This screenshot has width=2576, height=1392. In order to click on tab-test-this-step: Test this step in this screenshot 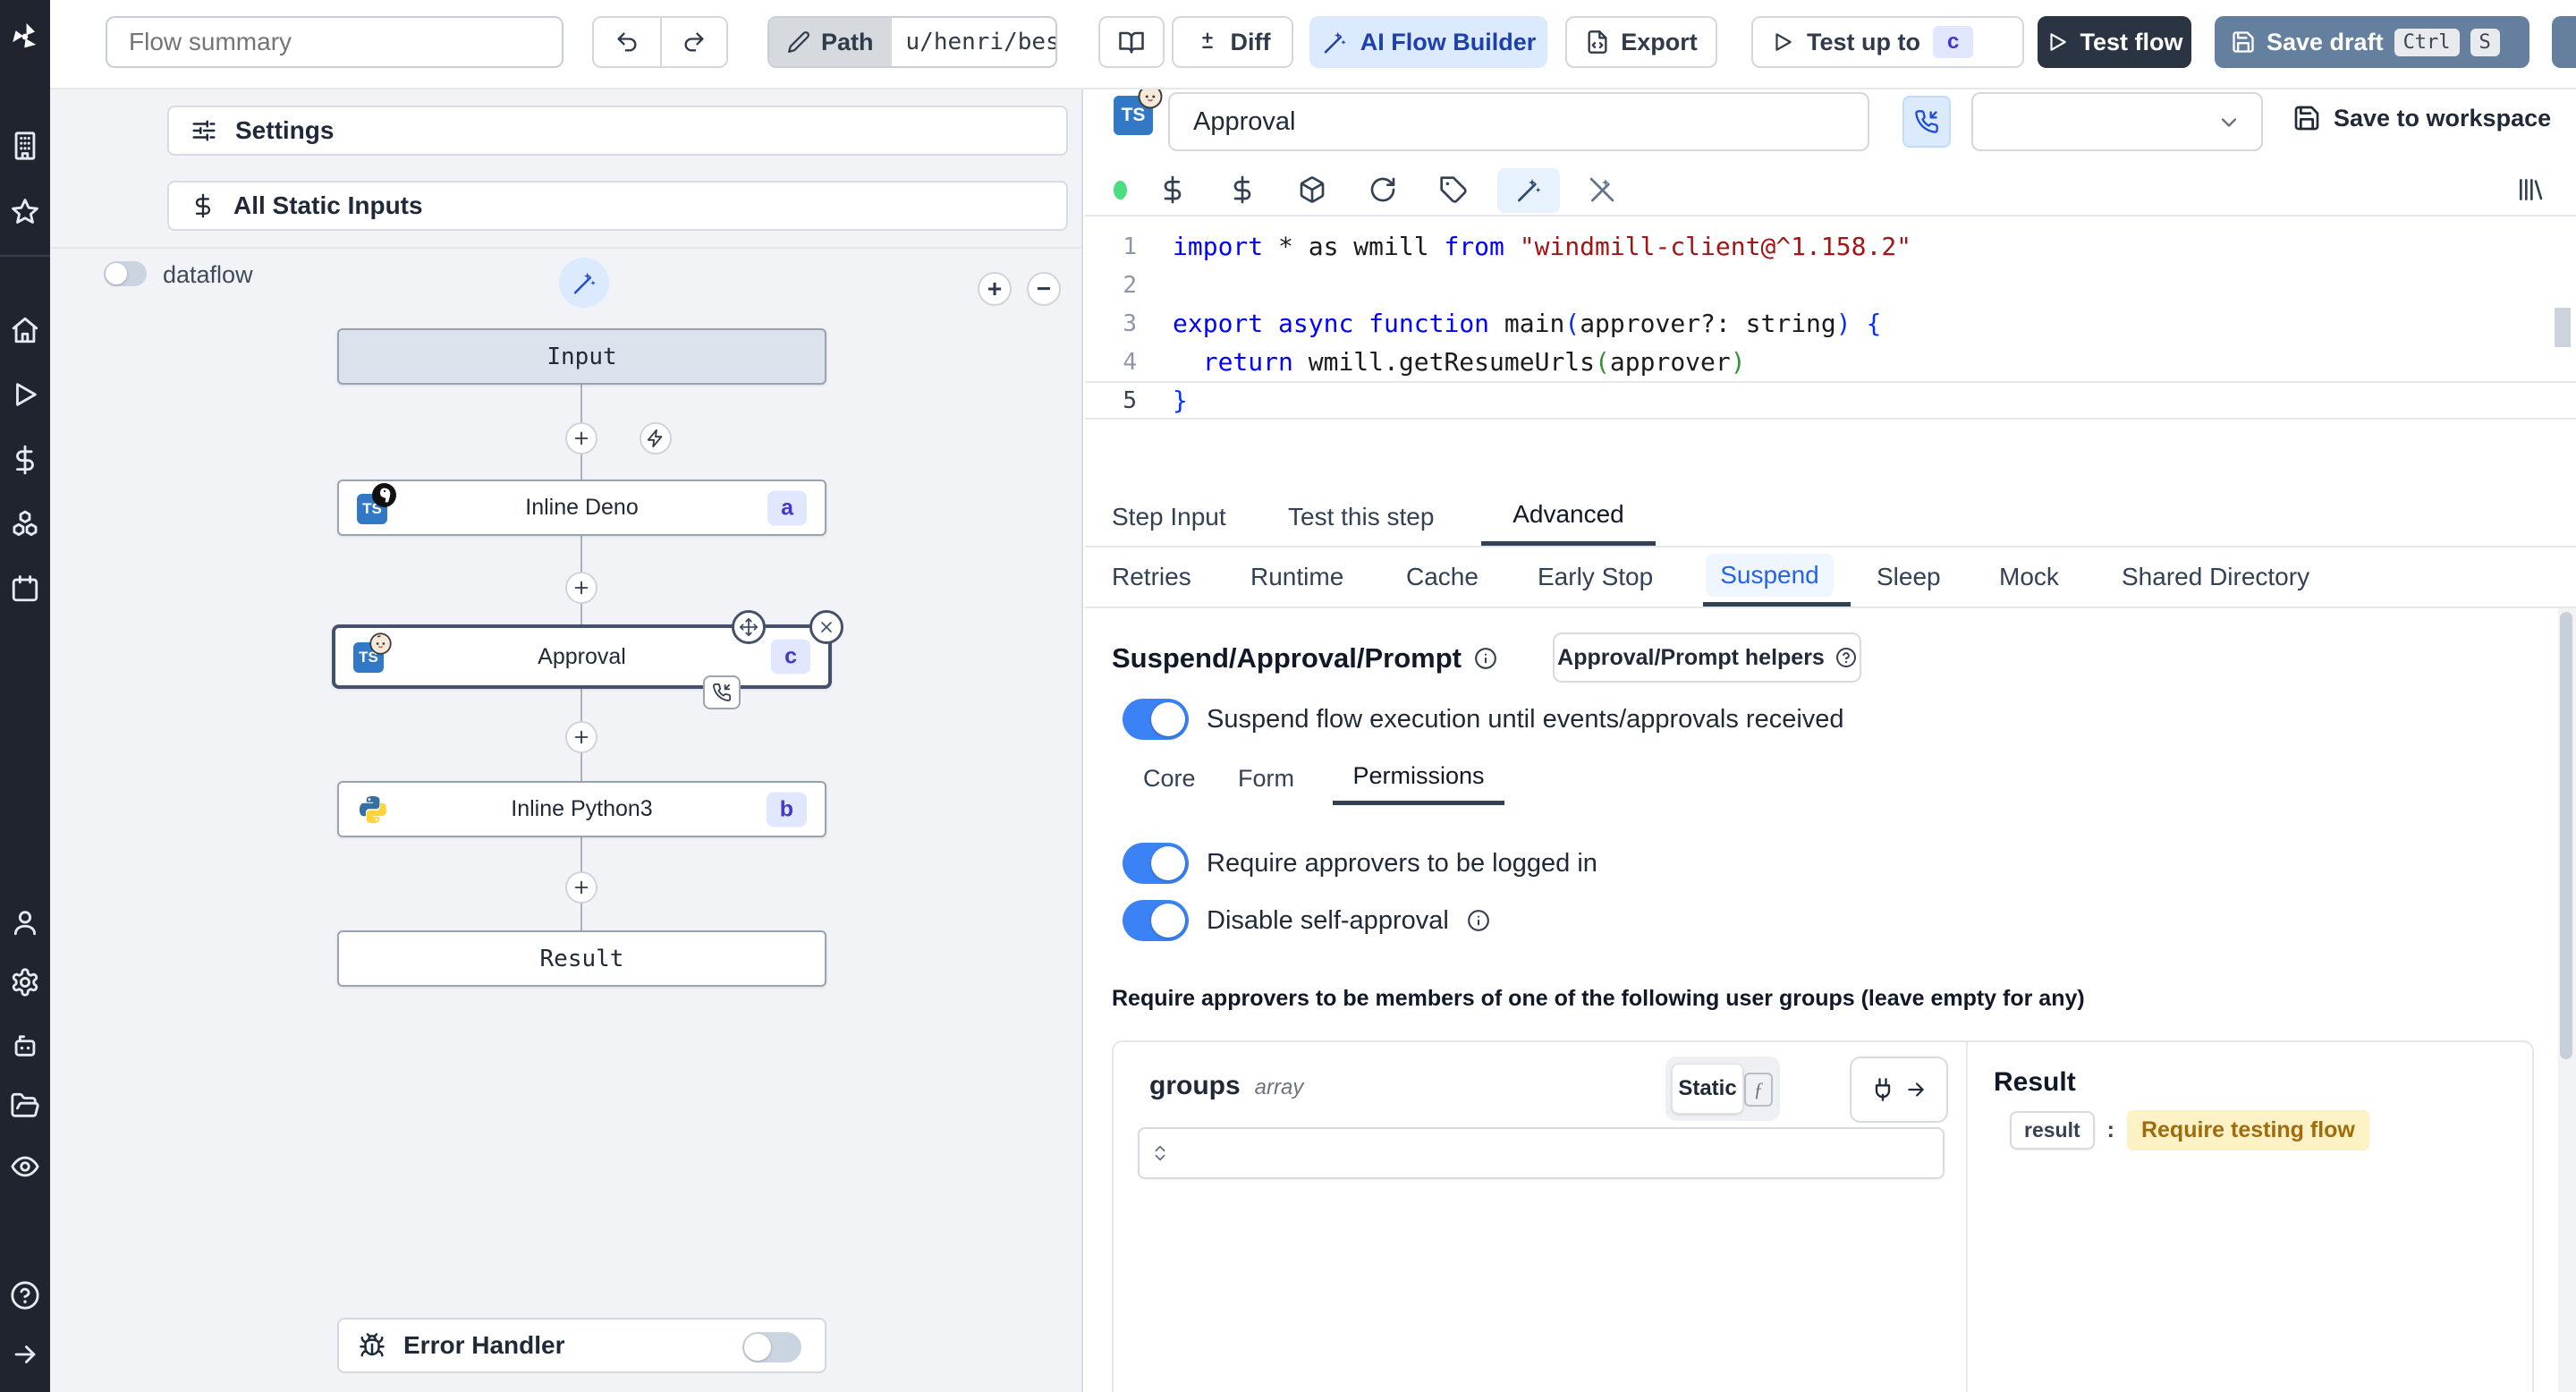, I will do `click(1361, 517)`.